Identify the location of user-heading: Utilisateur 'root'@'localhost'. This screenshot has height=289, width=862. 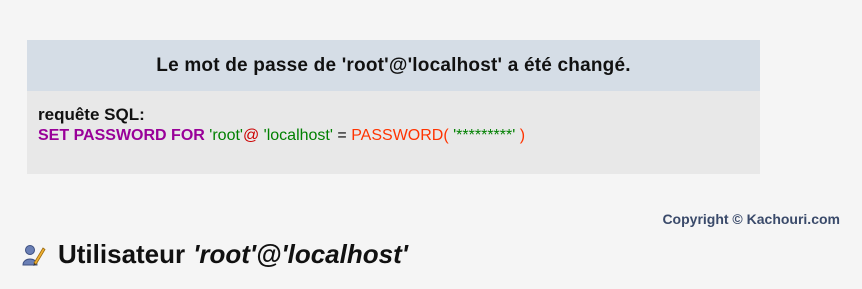
(215, 254).